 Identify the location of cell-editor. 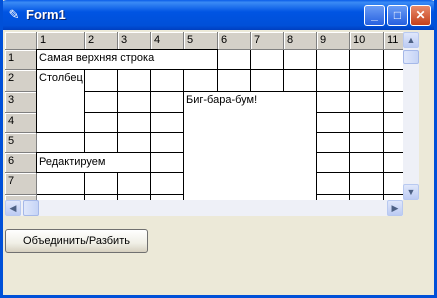
(93, 162).